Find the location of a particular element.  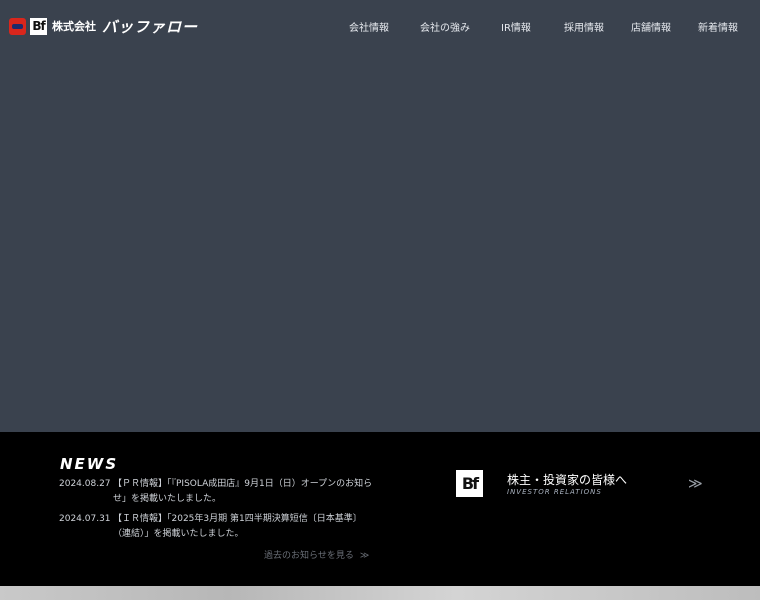

nav-item-news: 新着情報 is located at coordinates (718, 26).